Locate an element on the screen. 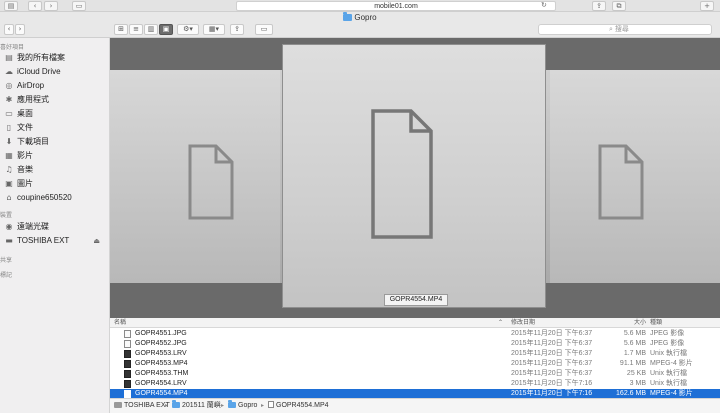 Image resolution: width=720 pixels, height=413 pixels. forward-button: › is located at coordinates (20, 29).